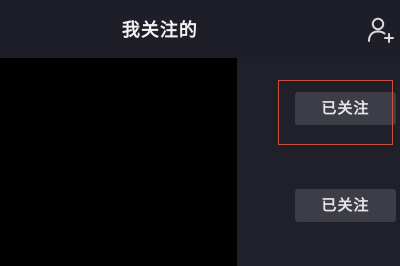 The width and height of the screenshot is (400, 266). What do you see at coordinates (160, 30) in the screenshot?
I see `page-title: 我关注的` at bounding box center [160, 30].